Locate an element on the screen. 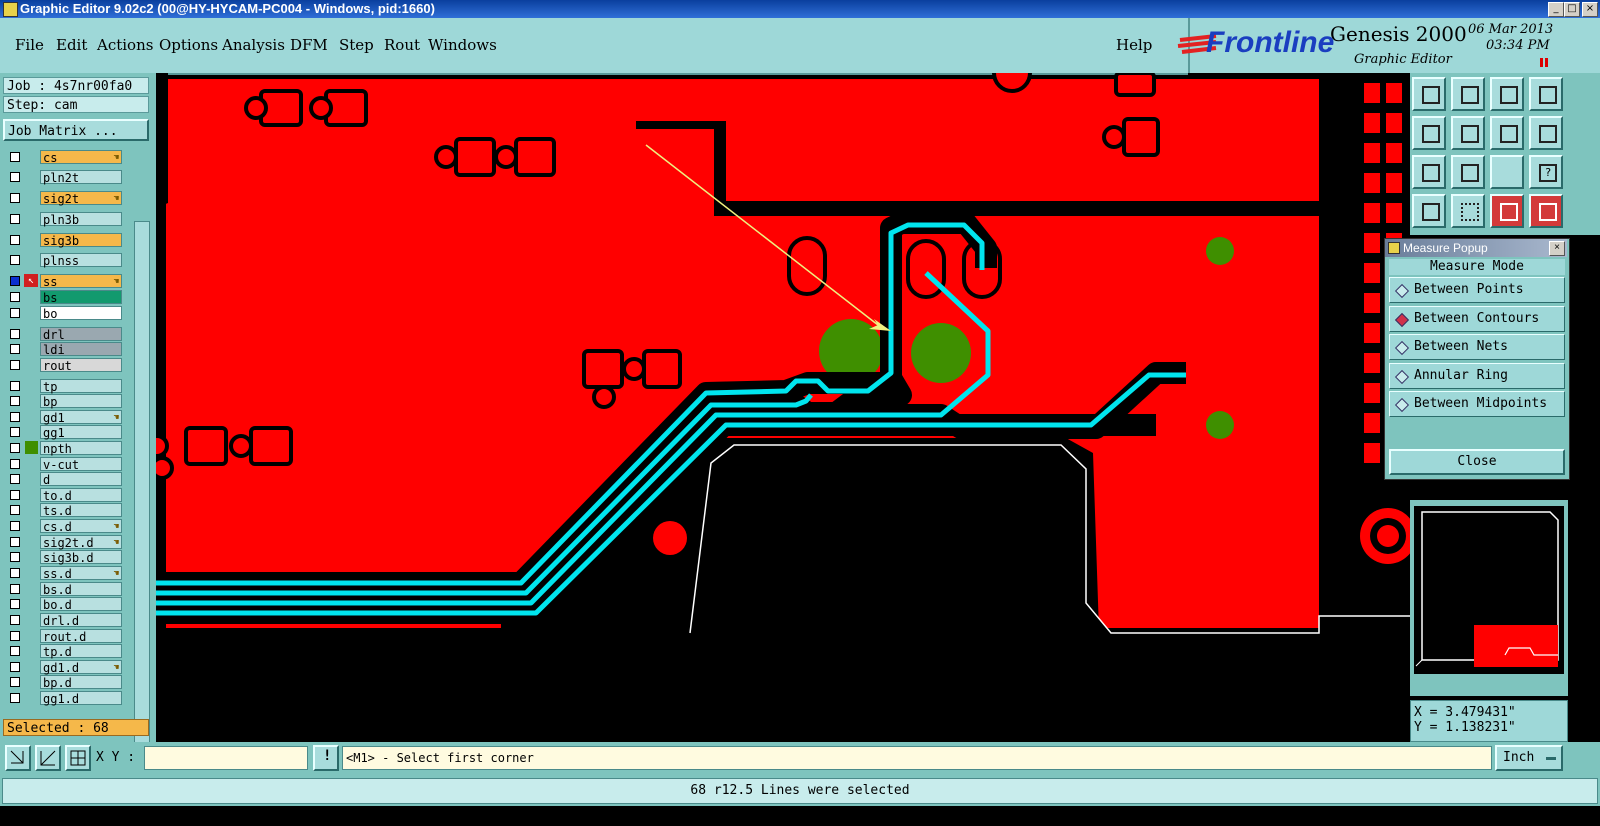  maximize-button: □ is located at coordinates (1572, 9).